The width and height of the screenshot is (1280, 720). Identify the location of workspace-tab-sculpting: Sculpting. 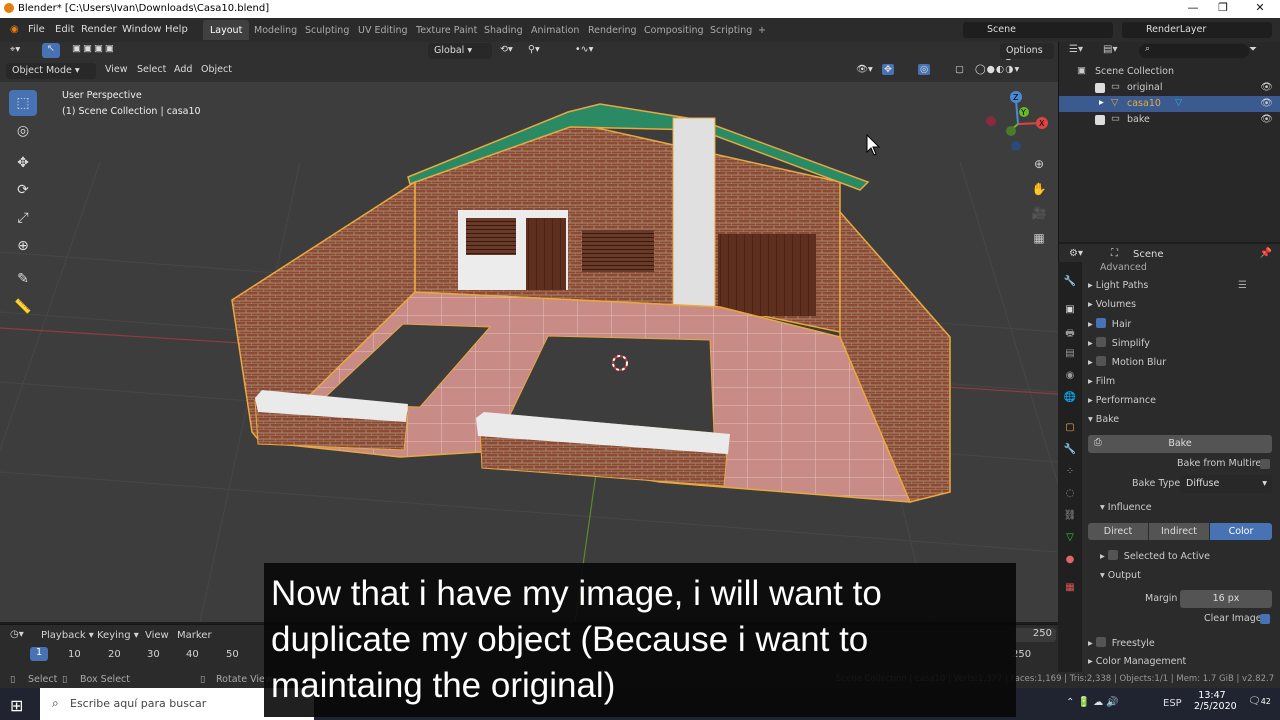
(327, 30).